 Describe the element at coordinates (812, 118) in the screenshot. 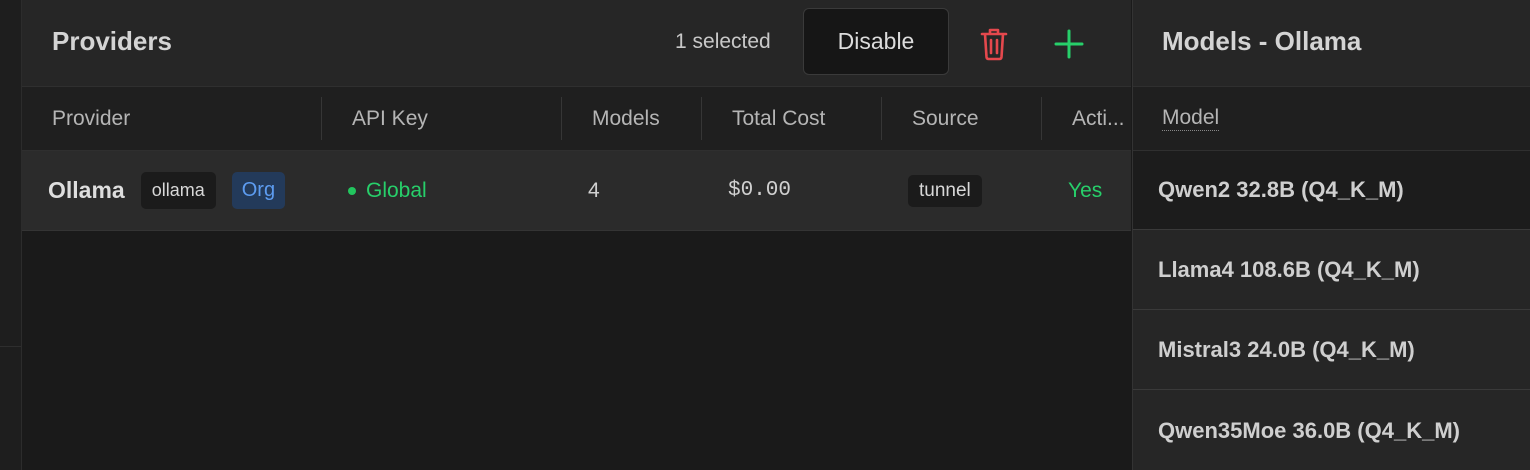

I see `column-header-total-cost: Total Cost` at that location.